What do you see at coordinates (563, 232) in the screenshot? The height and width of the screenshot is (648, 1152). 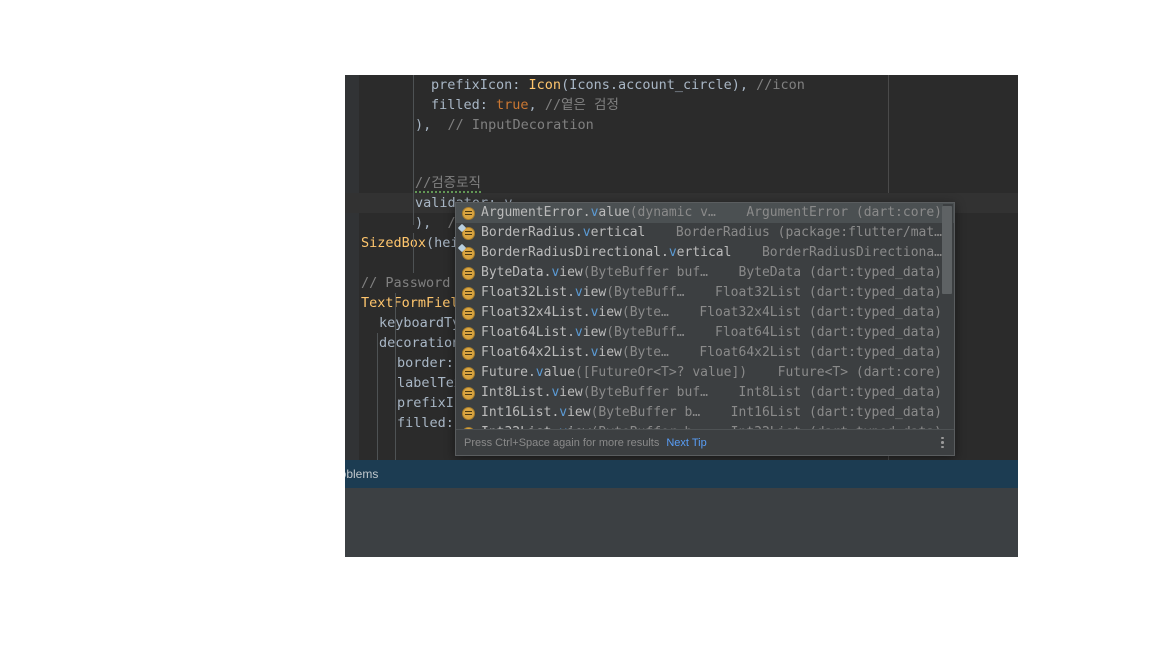 I see `completion-label: BorderRadius.vertical` at bounding box center [563, 232].